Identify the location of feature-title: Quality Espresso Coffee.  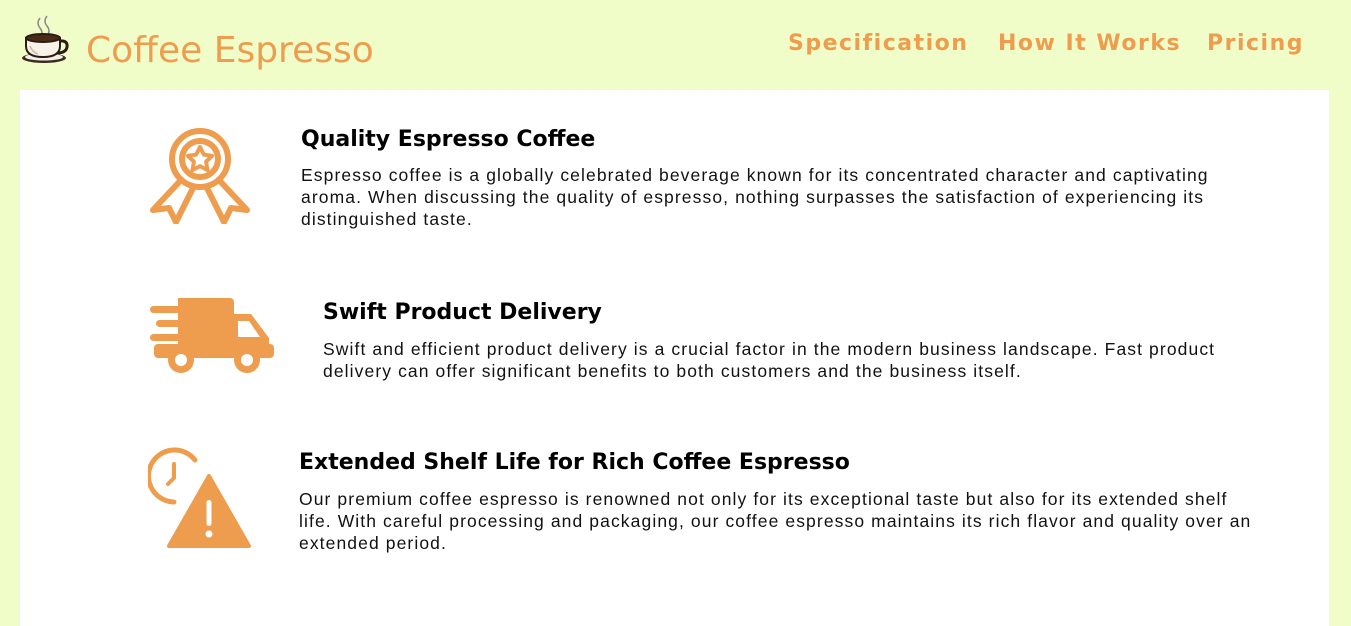
(448, 139).